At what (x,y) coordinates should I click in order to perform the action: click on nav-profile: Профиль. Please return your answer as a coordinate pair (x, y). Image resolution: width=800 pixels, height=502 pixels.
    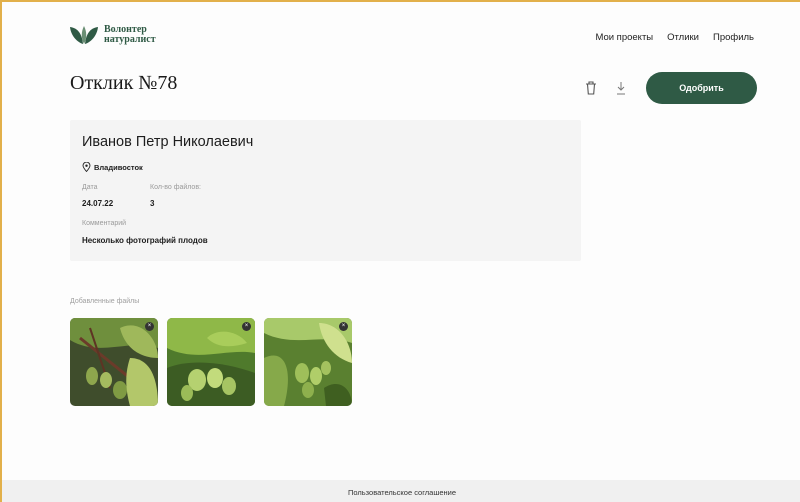
    Looking at the image, I should click on (733, 37).